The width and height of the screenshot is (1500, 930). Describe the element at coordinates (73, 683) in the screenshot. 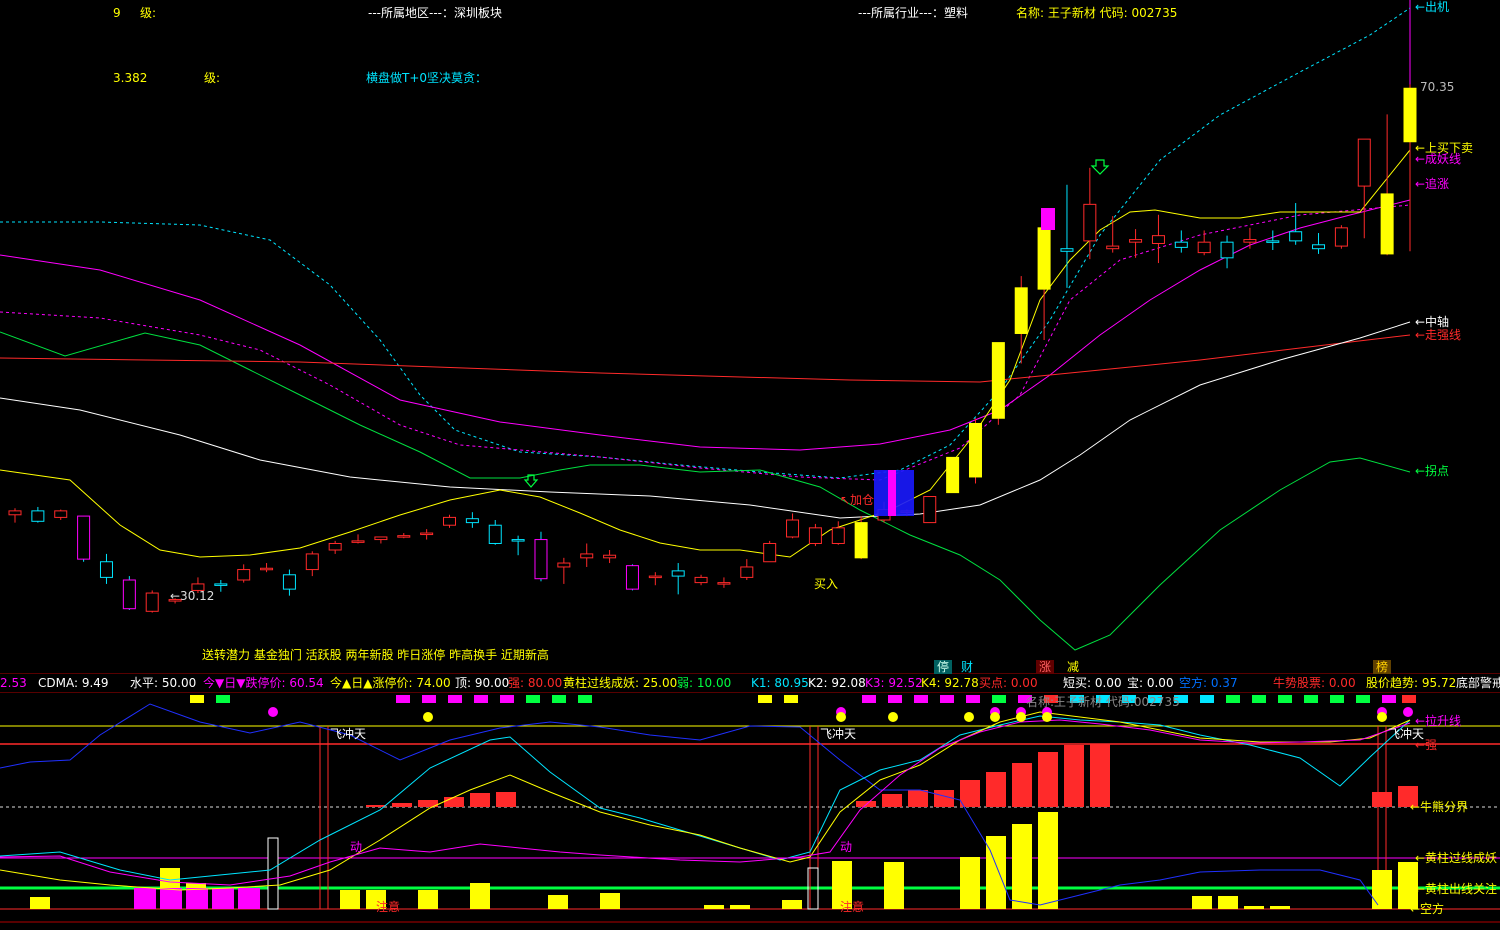

I see `indicator-item: CDMA: 9.49` at that location.